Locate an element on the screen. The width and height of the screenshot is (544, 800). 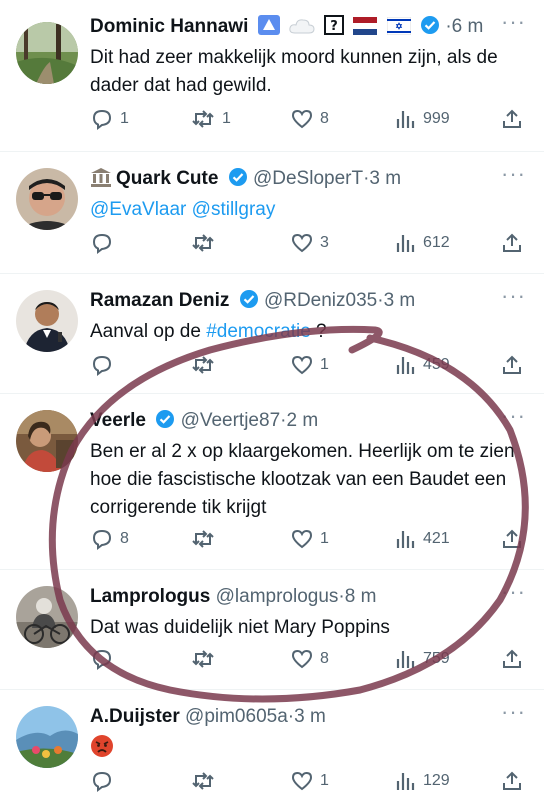
views-button: 129 is located at coordinates (422, 781).